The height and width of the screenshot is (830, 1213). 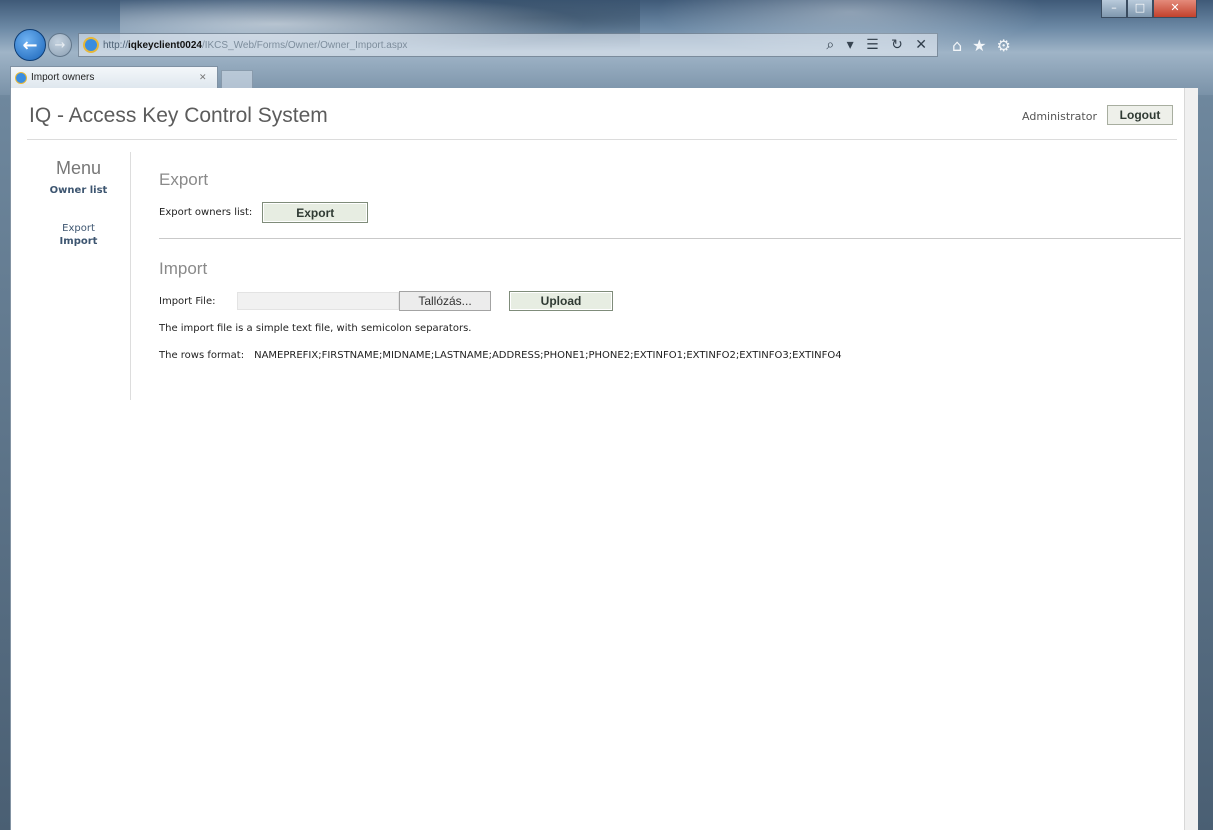 What do you see at coordinates (1175, 9) in the screenshot?
I see `close-window-button: ✕` at bounding box center [1175, 9].